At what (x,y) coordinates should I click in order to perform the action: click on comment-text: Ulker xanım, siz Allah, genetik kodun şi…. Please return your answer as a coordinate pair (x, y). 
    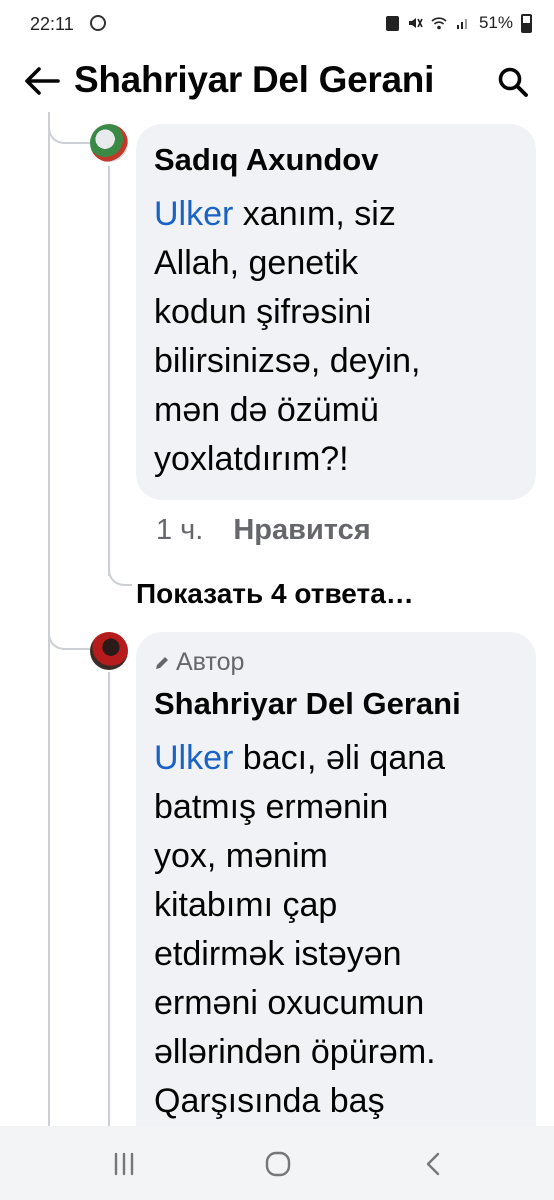
    Looking at the image, I should click on (287, 336).